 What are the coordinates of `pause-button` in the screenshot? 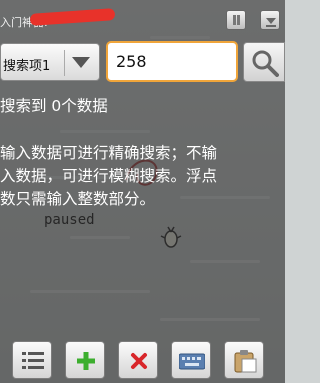 It's located at (236, 20).